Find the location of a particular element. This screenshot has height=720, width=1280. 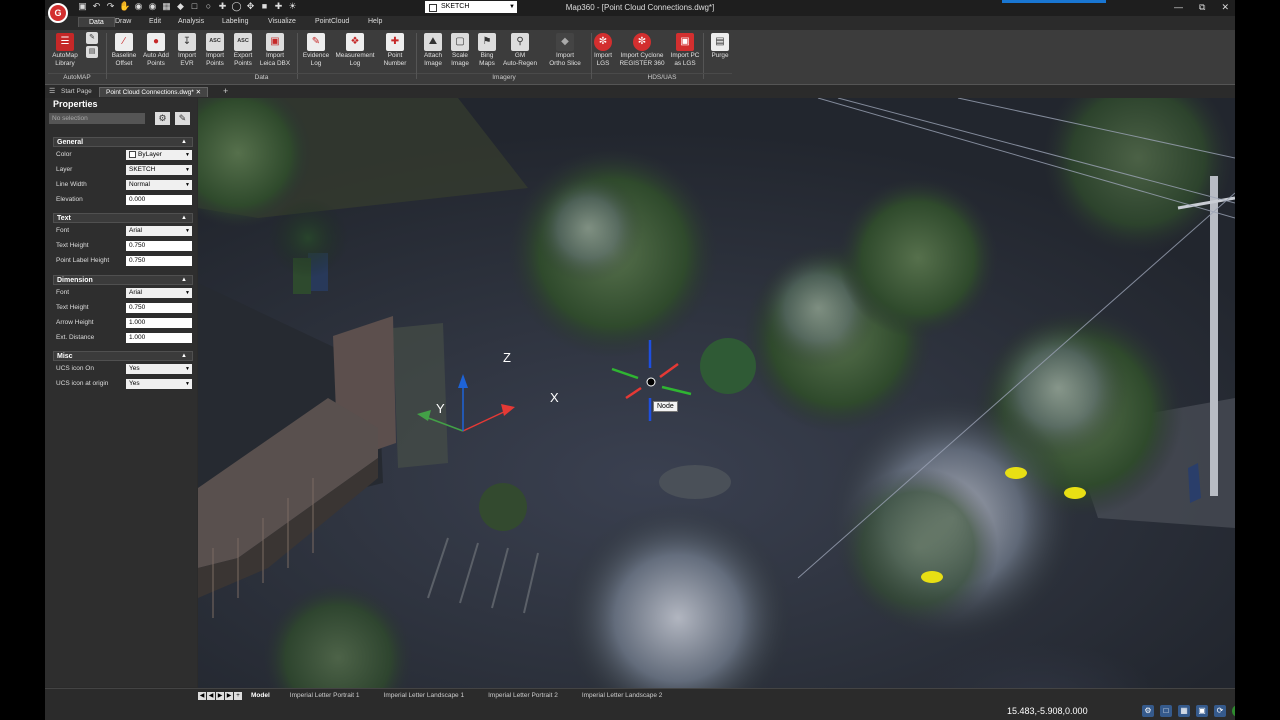

tab-start-page: Start Page is located at coordinates (76, 91).